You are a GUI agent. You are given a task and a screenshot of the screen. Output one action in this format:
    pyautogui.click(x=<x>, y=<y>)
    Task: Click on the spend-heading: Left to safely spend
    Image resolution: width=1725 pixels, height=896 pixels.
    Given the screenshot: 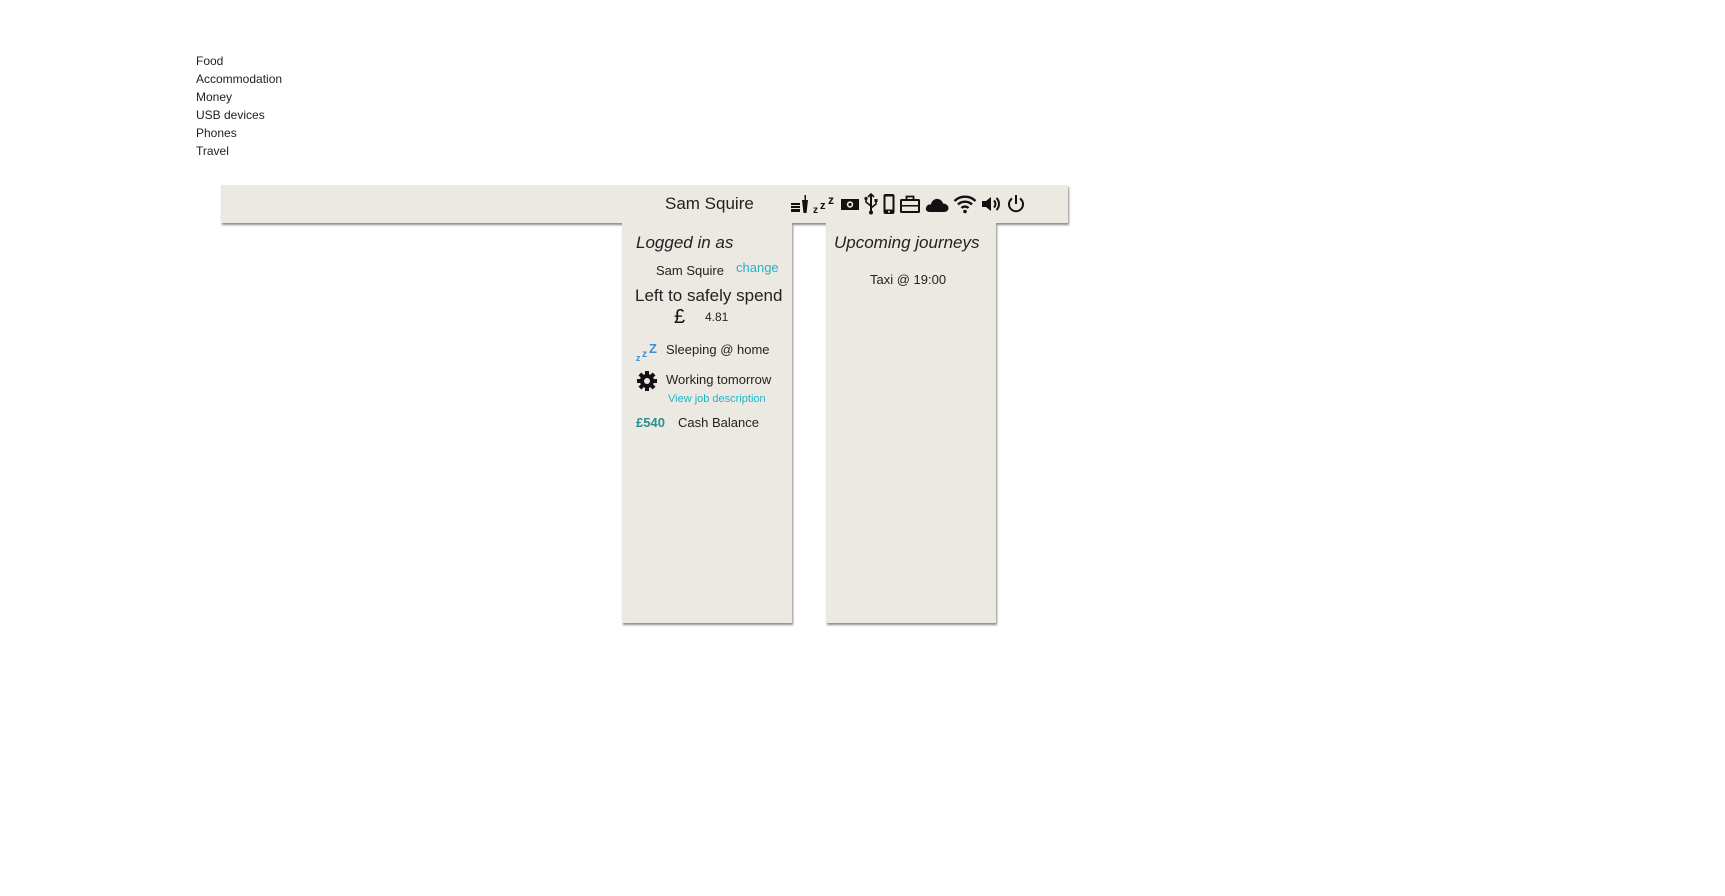 What is the action you would take?
    pyautogui.click(x=709, y=295)
    